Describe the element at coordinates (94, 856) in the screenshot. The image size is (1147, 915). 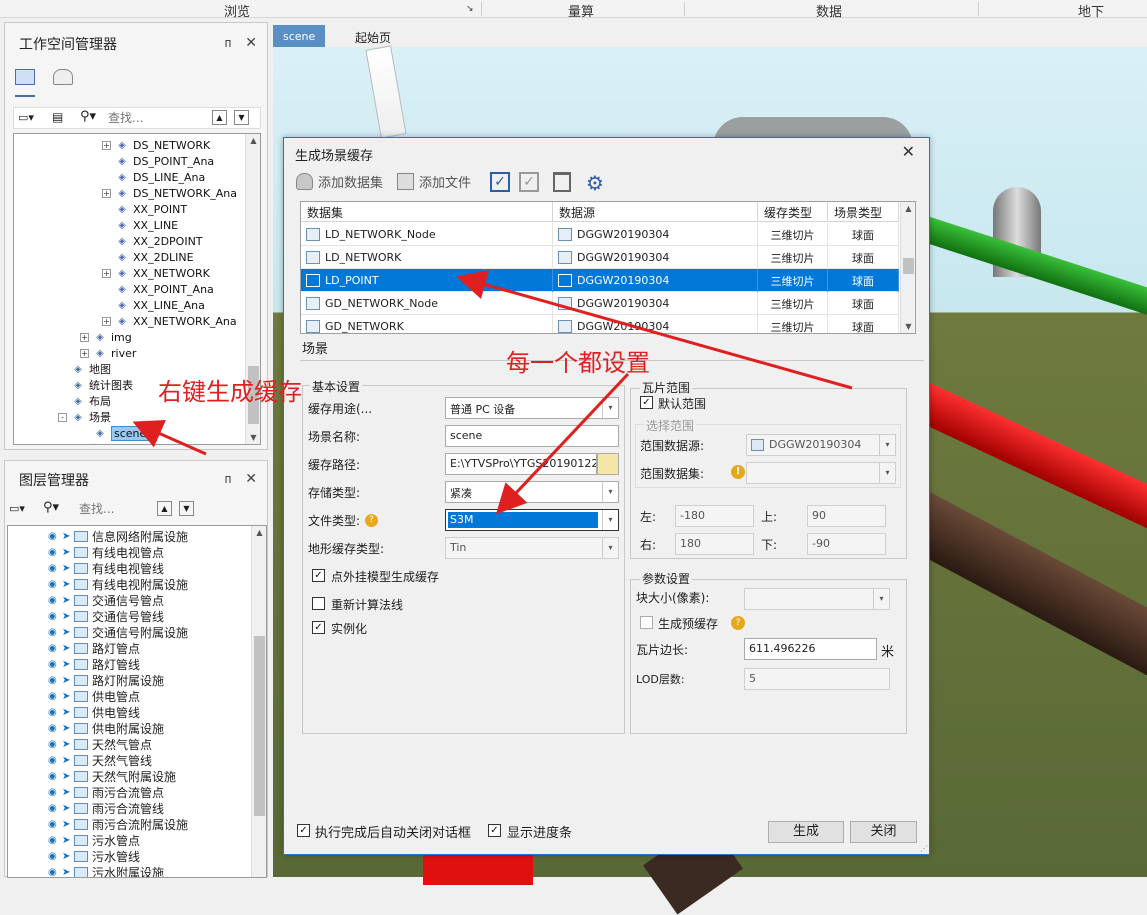
I see `layer-item: ◉ ➤ 污水管线` at that location.